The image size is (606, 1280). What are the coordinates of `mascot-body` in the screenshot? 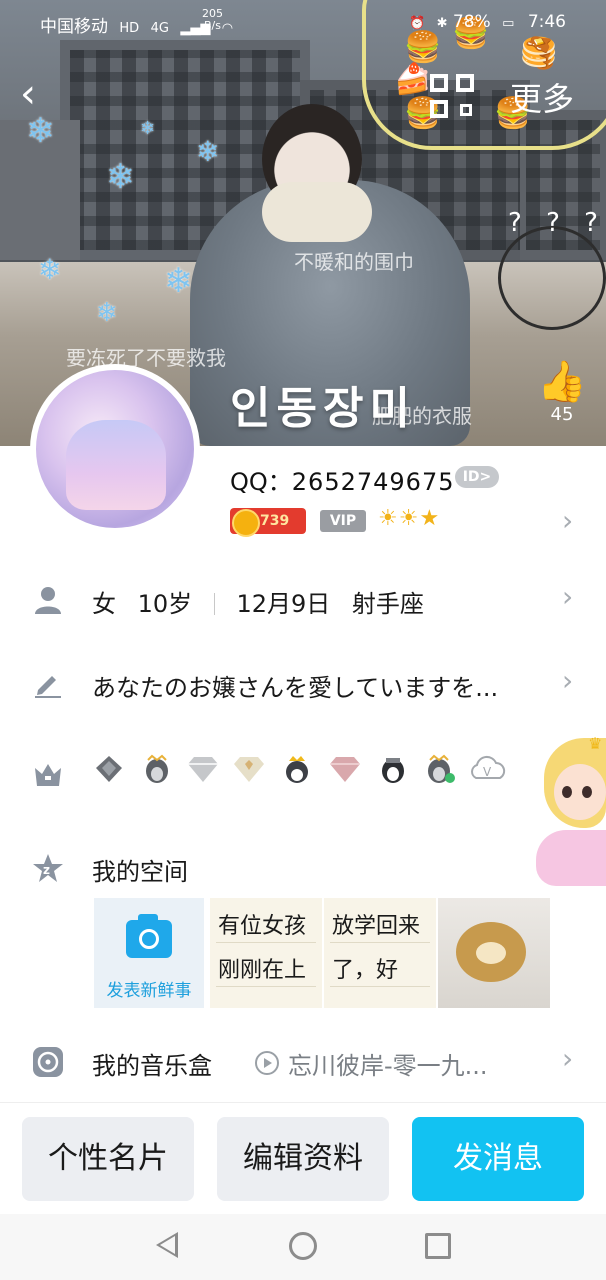 It's located at (571, 858).